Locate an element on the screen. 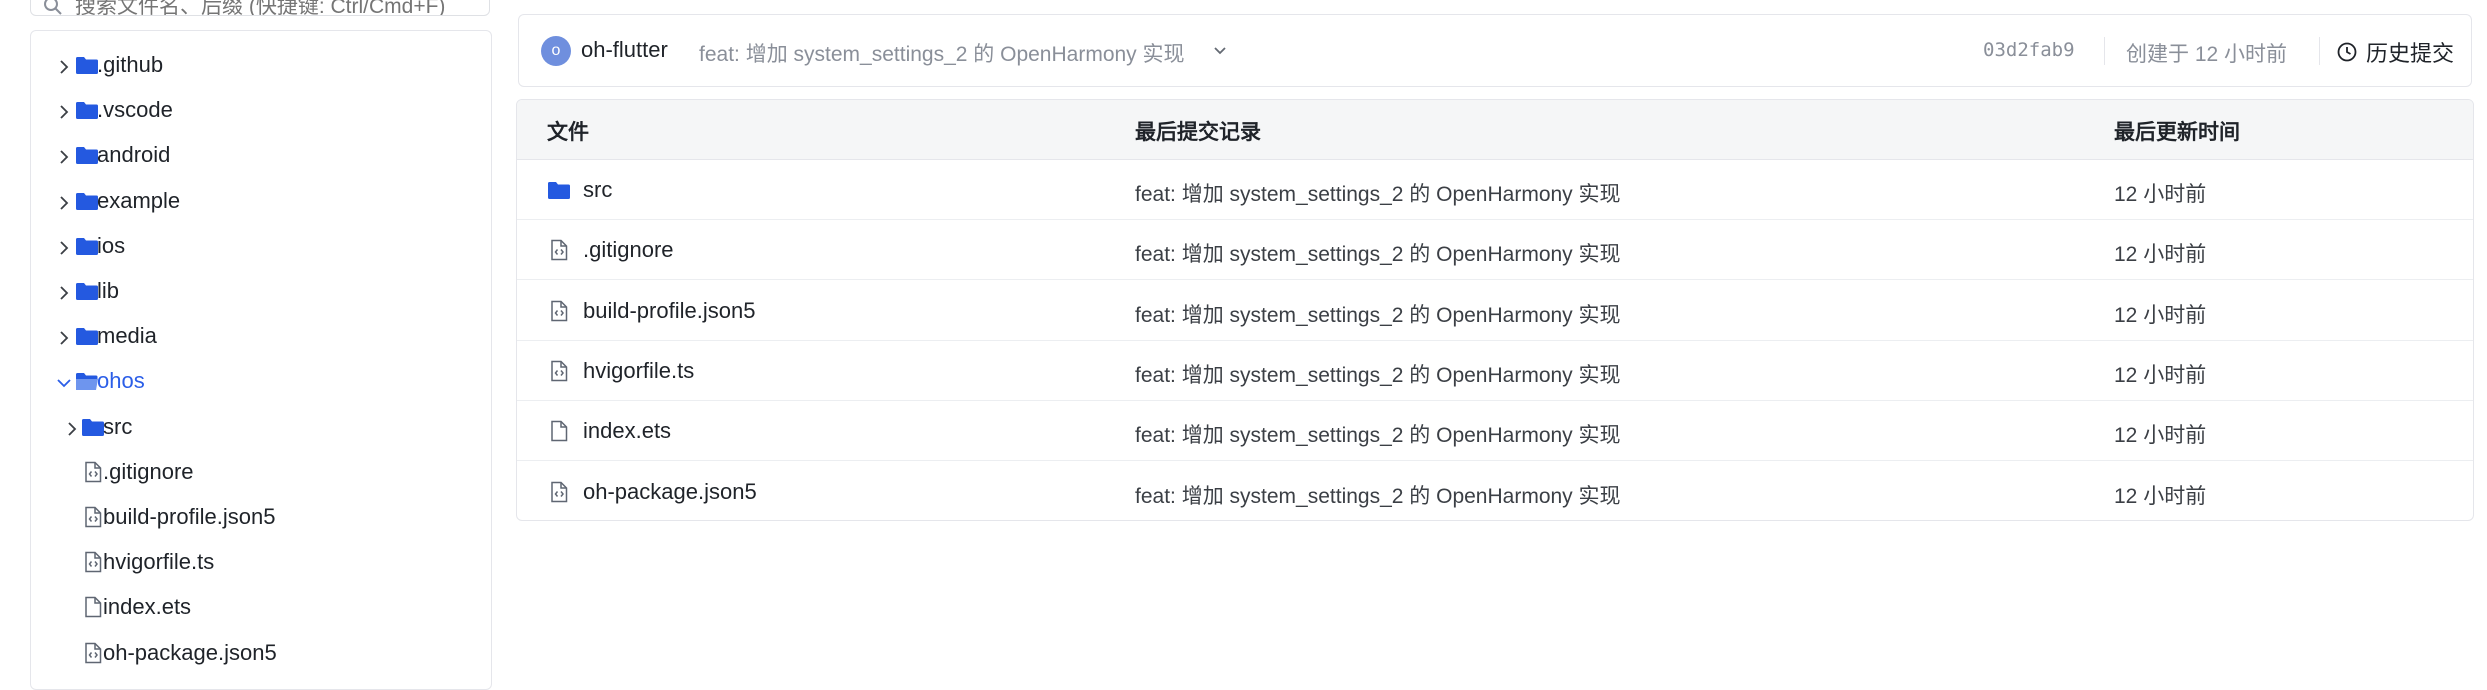  commit-created-time: 创建于 12 小时前 is located at coordinates (2207, 54).